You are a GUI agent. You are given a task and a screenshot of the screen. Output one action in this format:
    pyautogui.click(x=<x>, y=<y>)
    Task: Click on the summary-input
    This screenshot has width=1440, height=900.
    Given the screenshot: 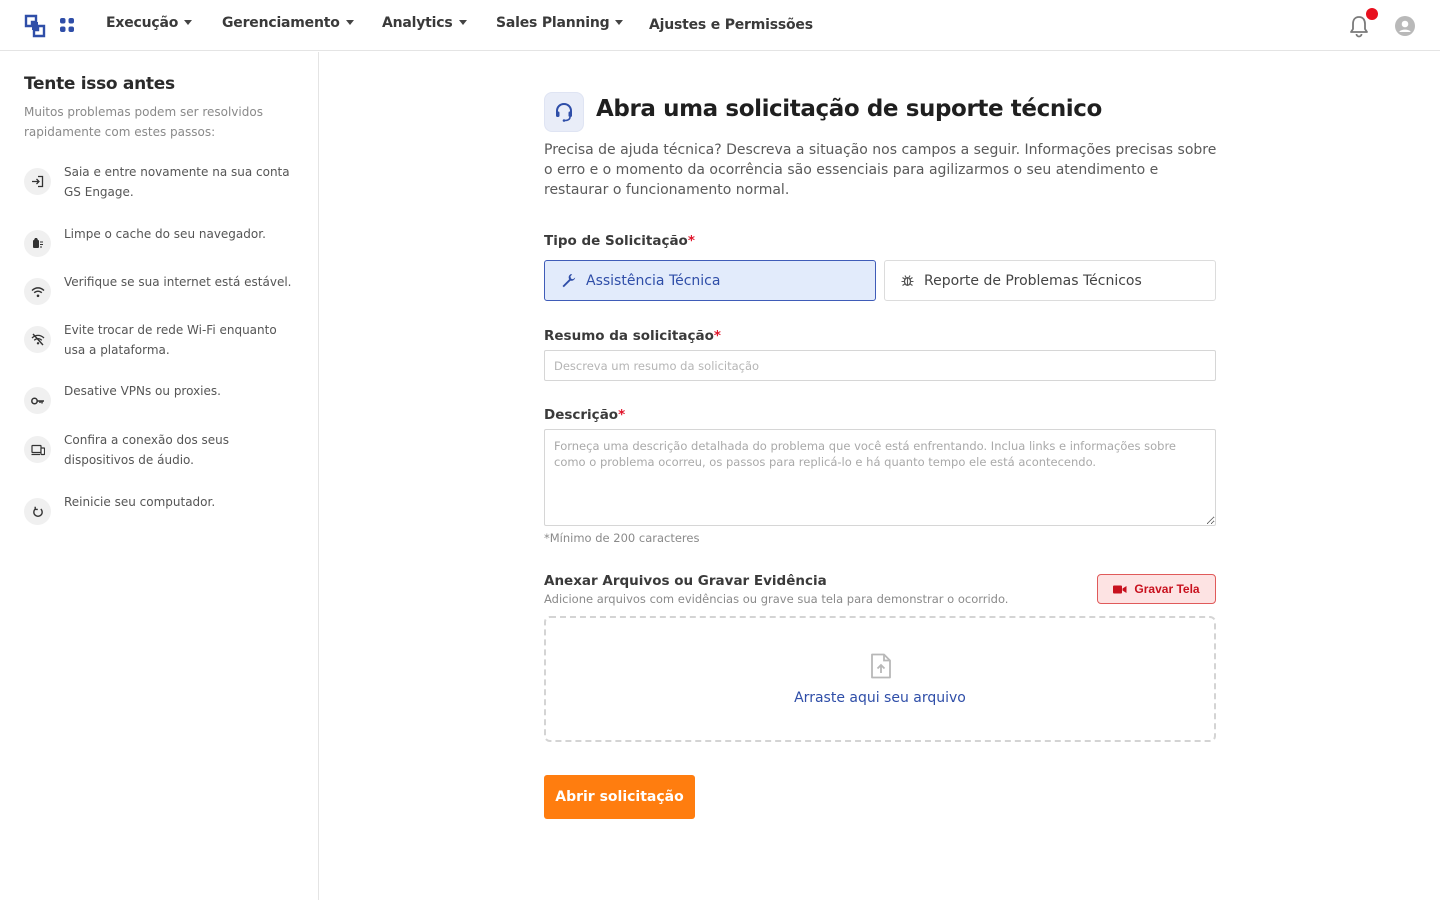 What is the action you would take?
    pyautogui.click(x=880, y=365)
    